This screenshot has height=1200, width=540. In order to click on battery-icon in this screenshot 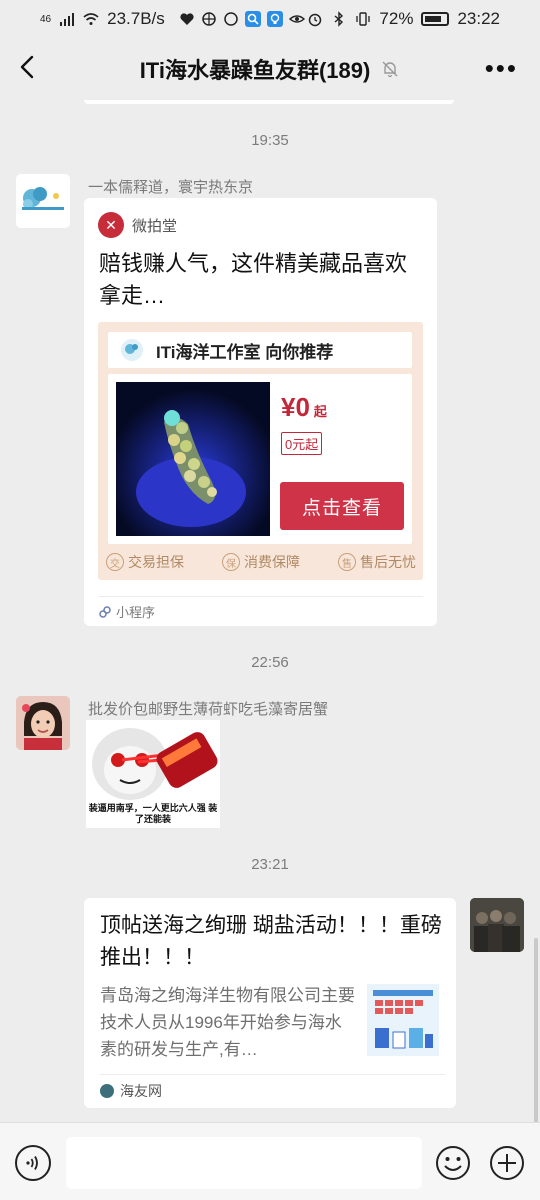, I will do `click(435, 19)`.